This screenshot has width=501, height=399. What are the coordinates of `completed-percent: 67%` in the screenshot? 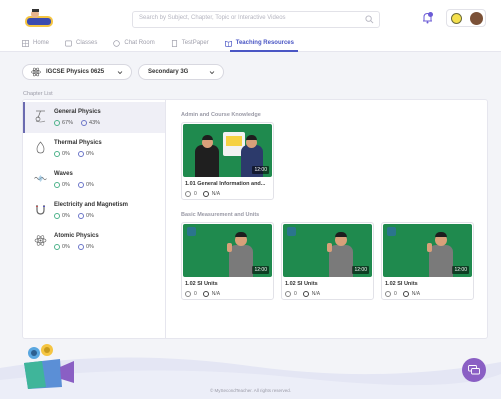 It's located at (68, 123).